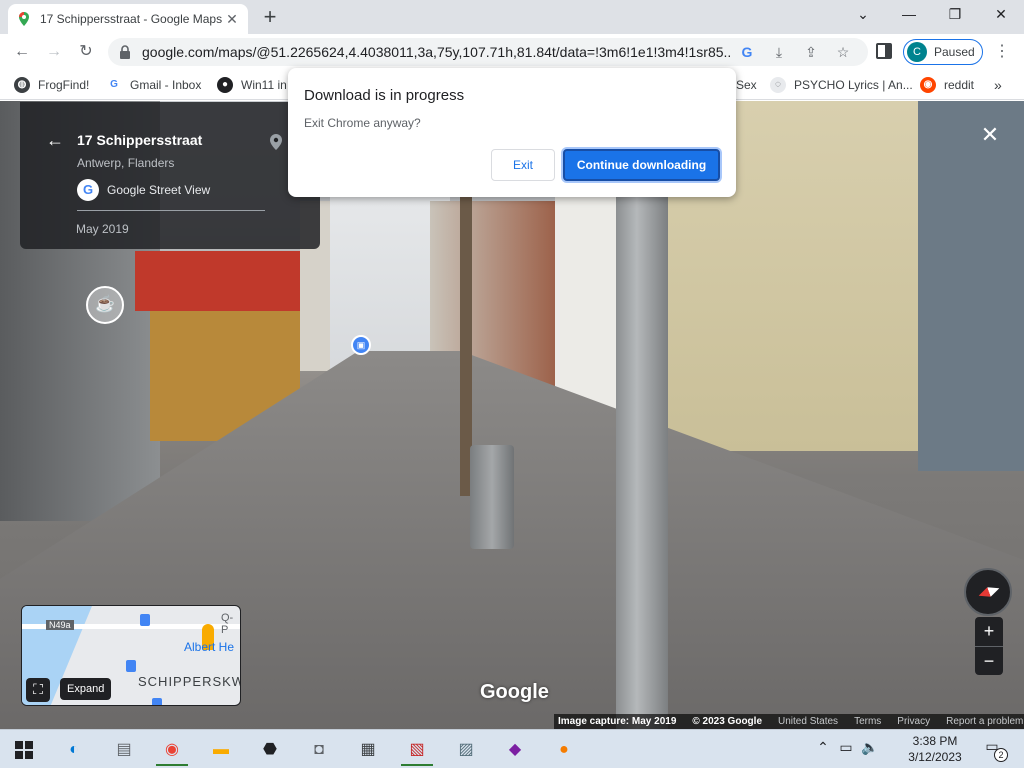 The width and height of the screenshot is (1024, 768). Describe the element at coordinates (989, 661) in the screenshot. I see `zoom-out-button: −` at that location.